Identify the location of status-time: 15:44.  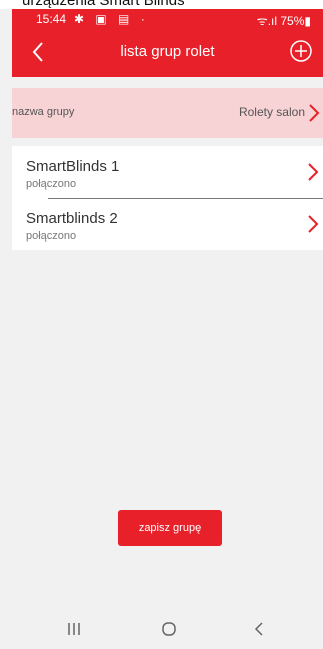
(51, 19).